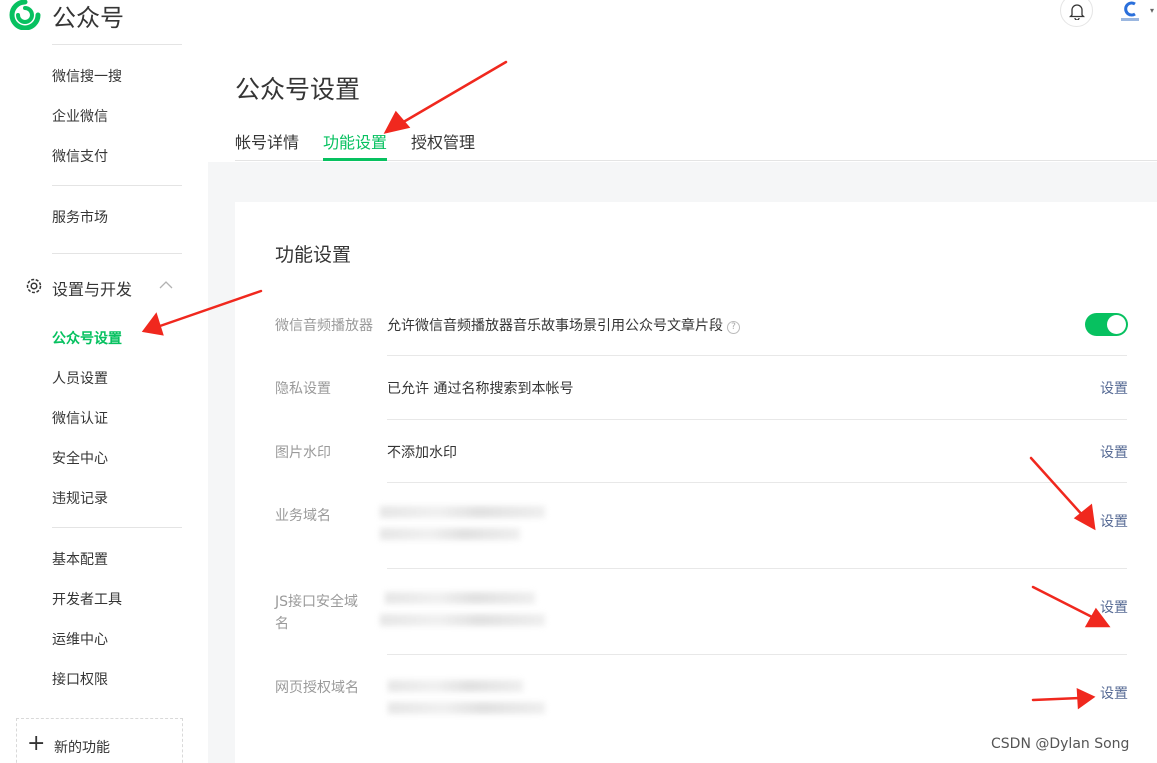 The image size is (1157, 763). What do you see at coordinates (210, 308) in the screenshot?
I see `arrow-to-sidebar` at bounding box center [210, 308].